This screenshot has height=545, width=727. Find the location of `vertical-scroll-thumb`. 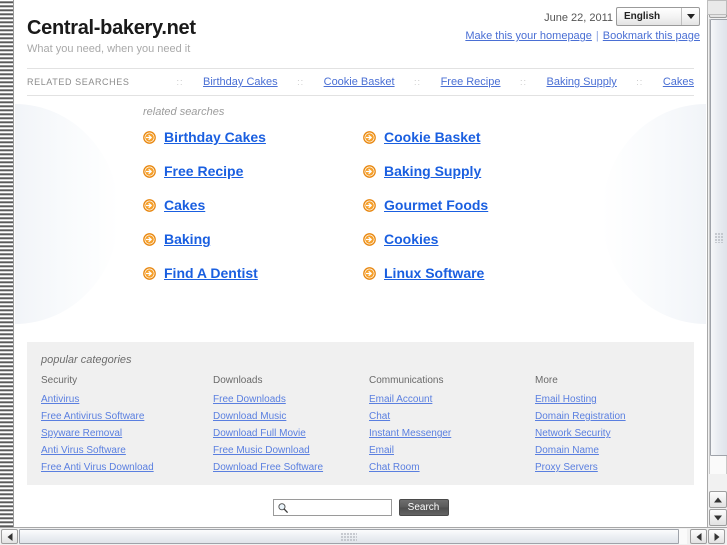

vertical-scroll-thumb is located at coordinates (718, 237).